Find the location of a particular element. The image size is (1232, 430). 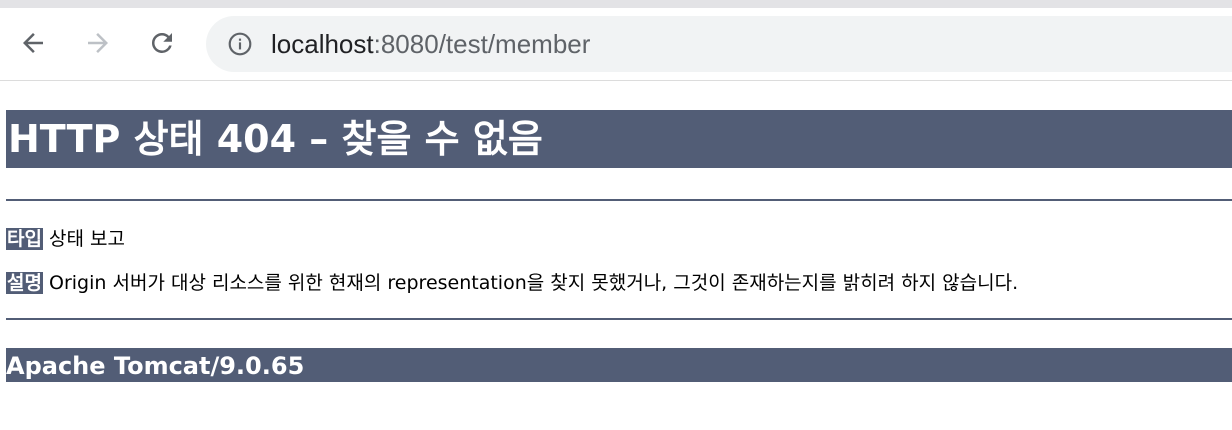

url-host: localhost is located at coordinates (322, 43).